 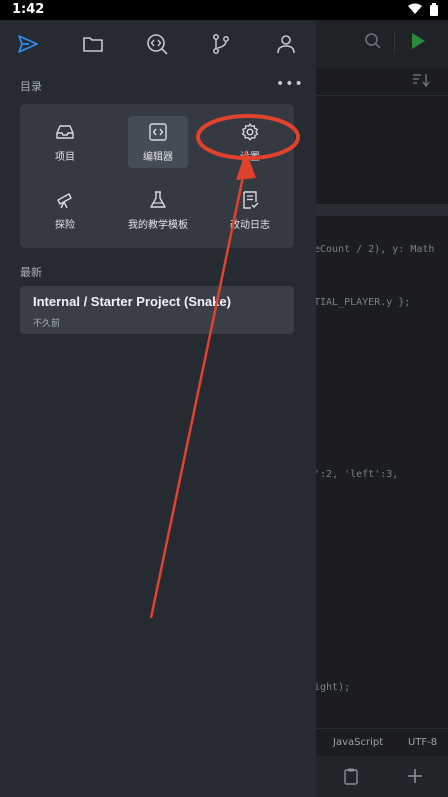 I want to click on menu-item-projects: 项目, so click(x=65, y=142).